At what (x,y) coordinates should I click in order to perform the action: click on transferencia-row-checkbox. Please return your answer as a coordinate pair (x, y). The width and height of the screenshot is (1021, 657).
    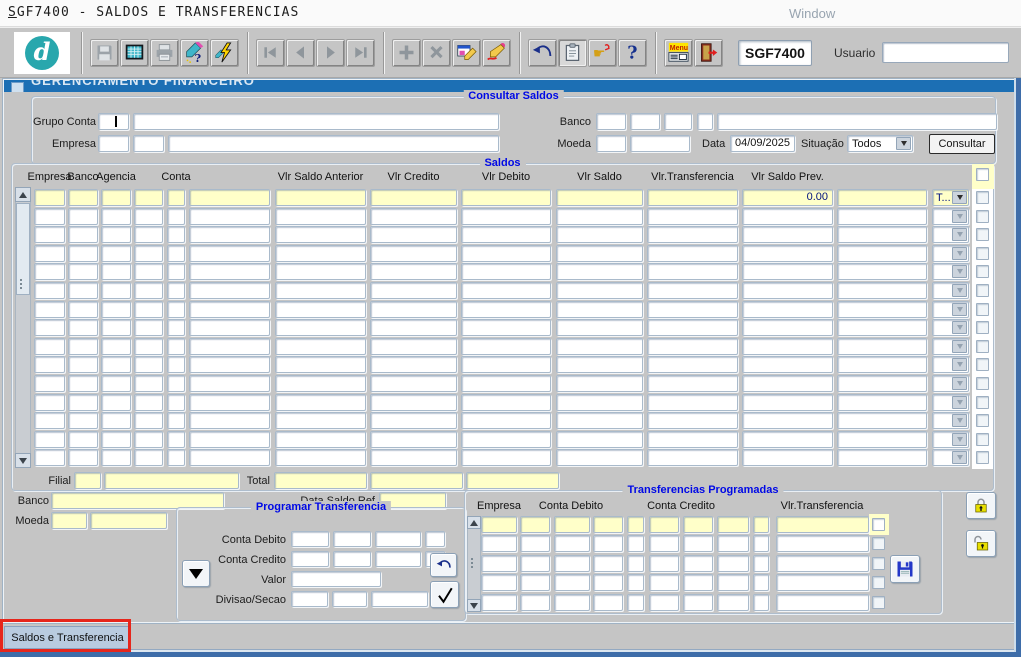
    Looking at the image, I should click on (878, 582).